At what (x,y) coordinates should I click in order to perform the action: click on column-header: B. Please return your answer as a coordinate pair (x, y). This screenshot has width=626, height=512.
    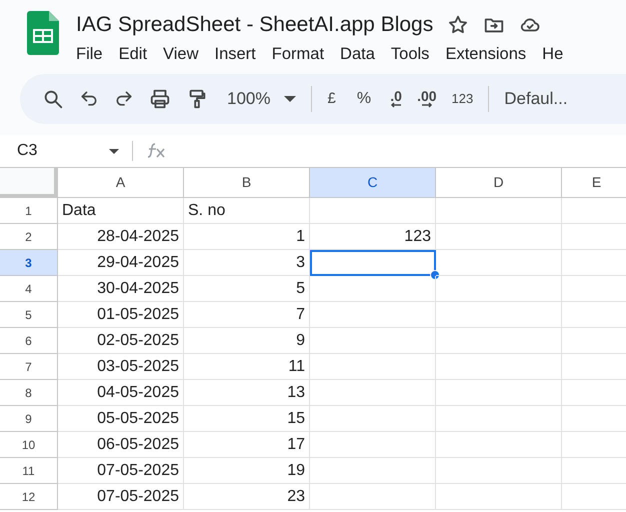
    Looking at the image, I should click on (247, 183).